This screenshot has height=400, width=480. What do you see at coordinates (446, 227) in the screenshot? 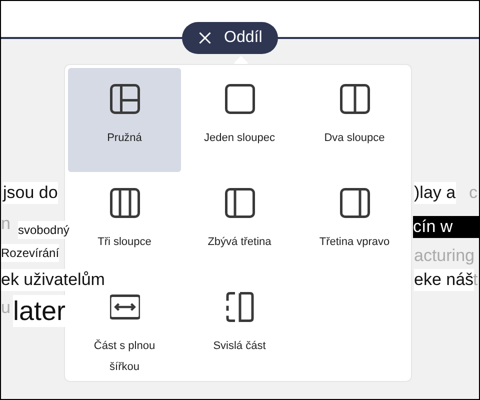
I see `background-text: cín w` at bounding box center [446, 227].